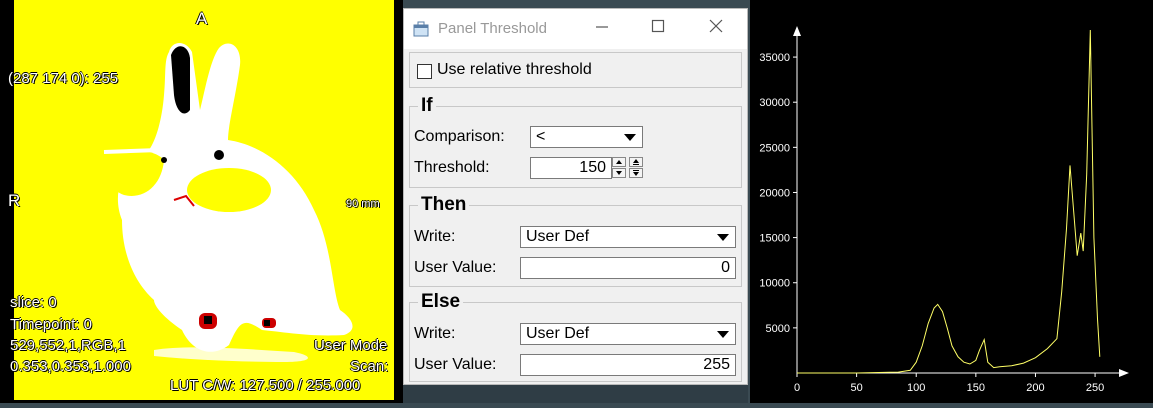  What do you see at coordinates (797, 388) in the screenshot?
I see `x-tick-label: 0` at bounding box center [797, 388].